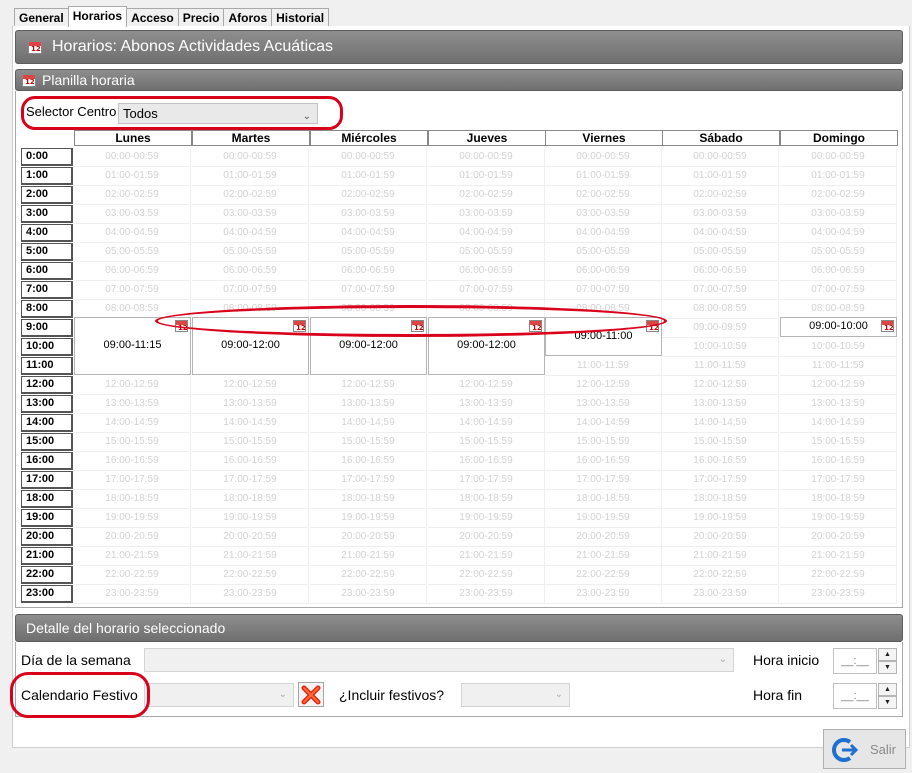  I want to click on tab-acceso: Acceso, so click(152, 17).